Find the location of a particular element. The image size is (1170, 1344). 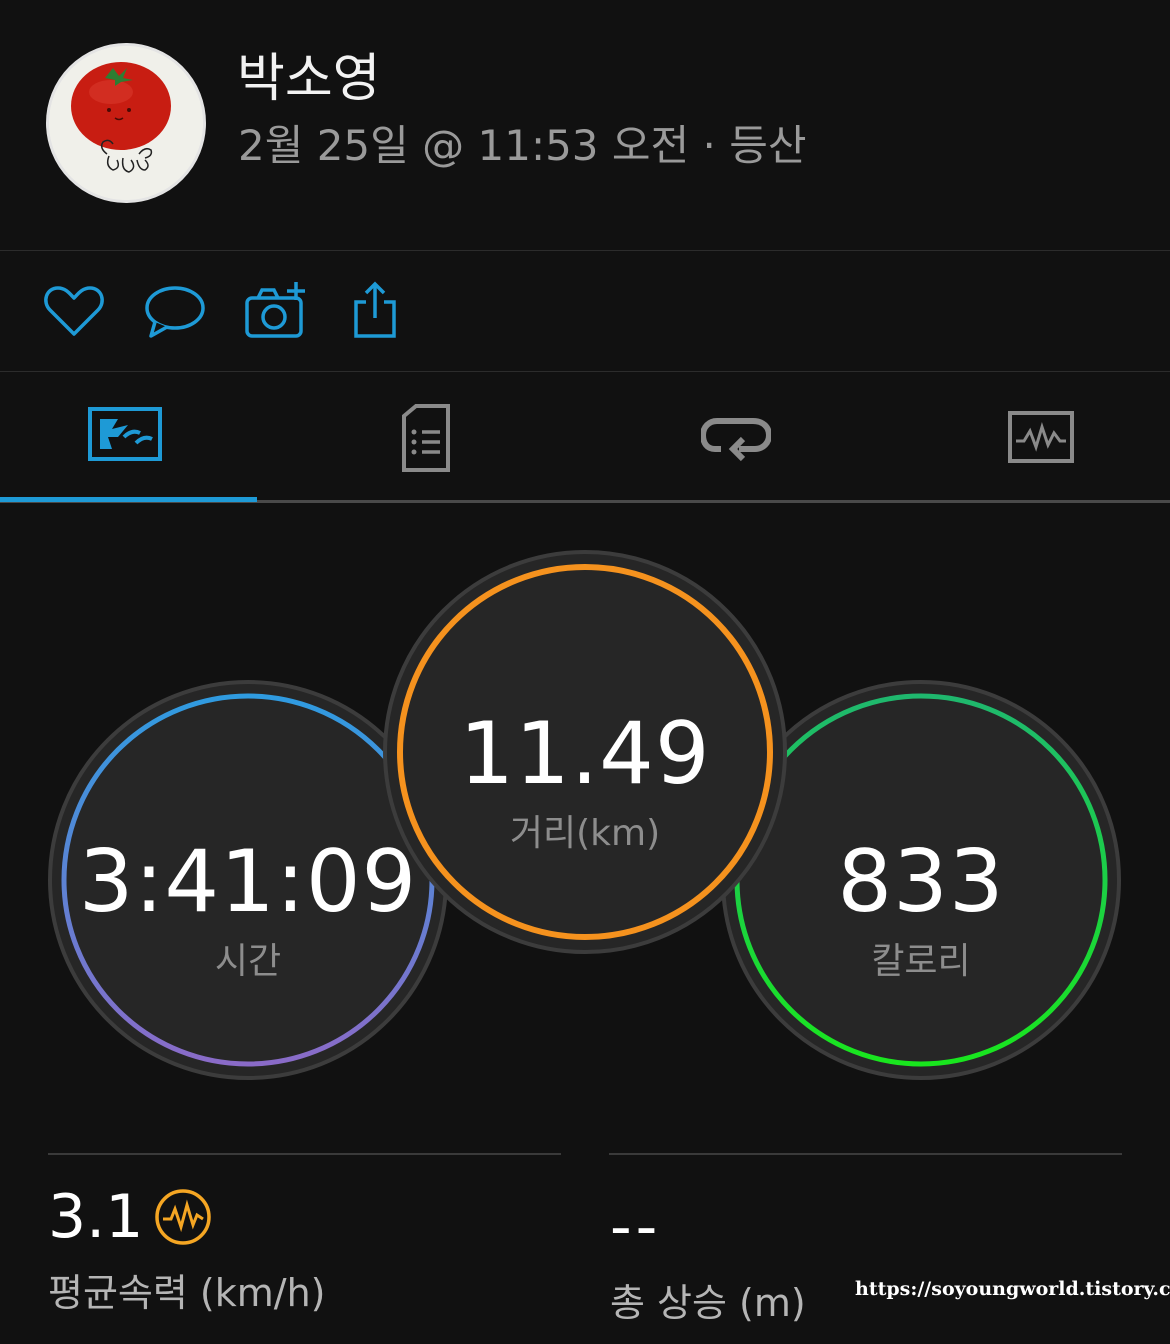

tab-charts is located at coordinates (1032, 438).